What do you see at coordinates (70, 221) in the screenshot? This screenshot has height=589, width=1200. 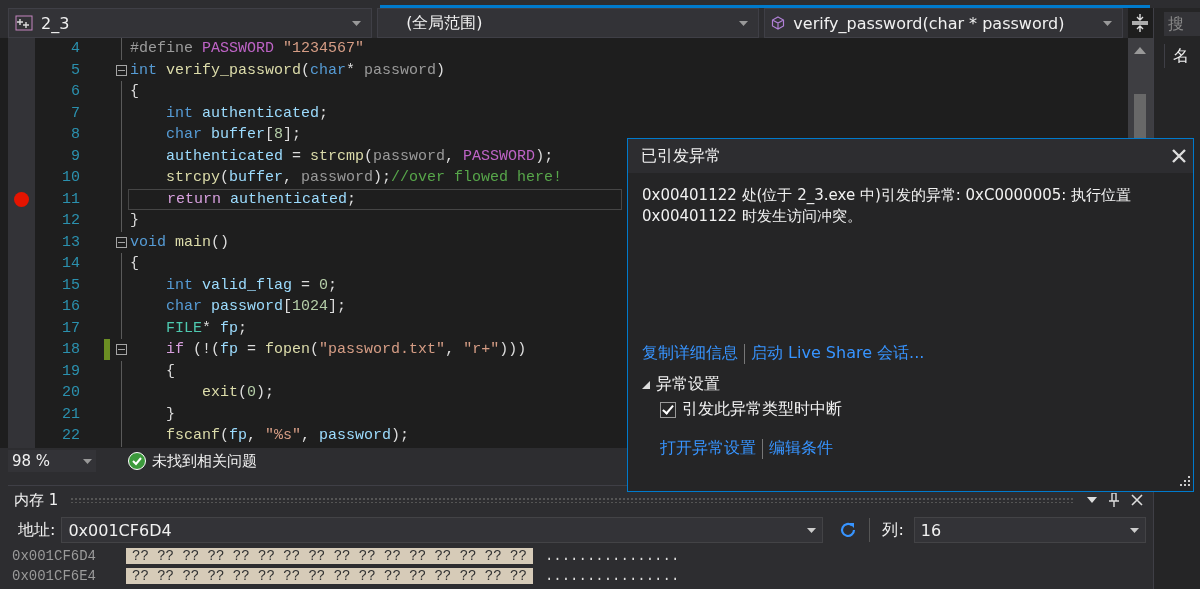 I see `line-number: 12` at bounding box center [70, 221].